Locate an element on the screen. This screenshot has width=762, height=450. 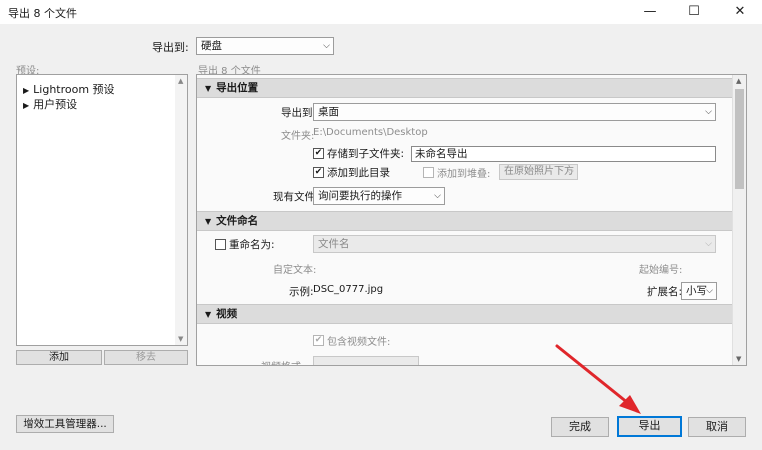
extension-dropdown: 小写 ⌵ is located at coordinates (699, 291).